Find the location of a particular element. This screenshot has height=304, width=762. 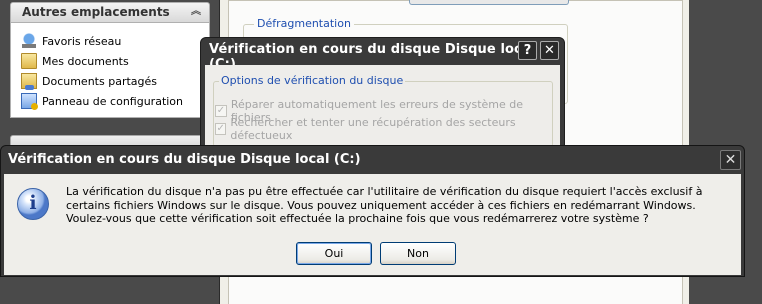

task-link-label: Documents partagés is located at coordinates (99, 81).